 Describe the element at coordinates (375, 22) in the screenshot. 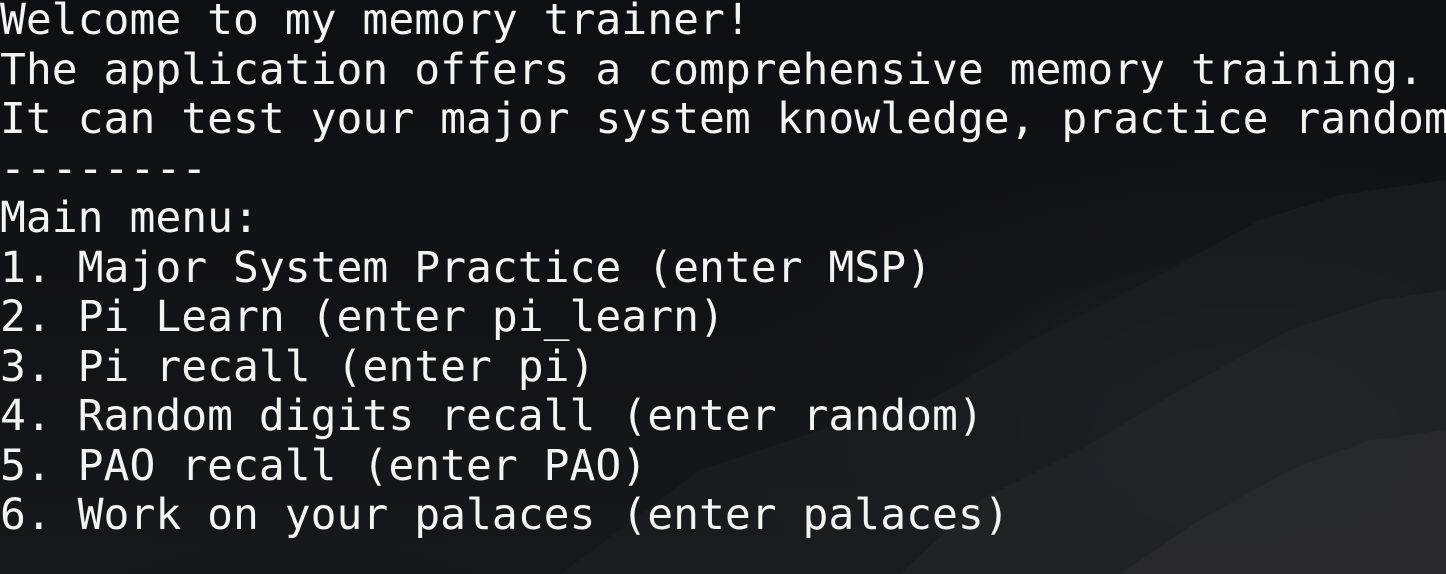

I see `welcome-line: Welcome to my memory trainer!` at that location.